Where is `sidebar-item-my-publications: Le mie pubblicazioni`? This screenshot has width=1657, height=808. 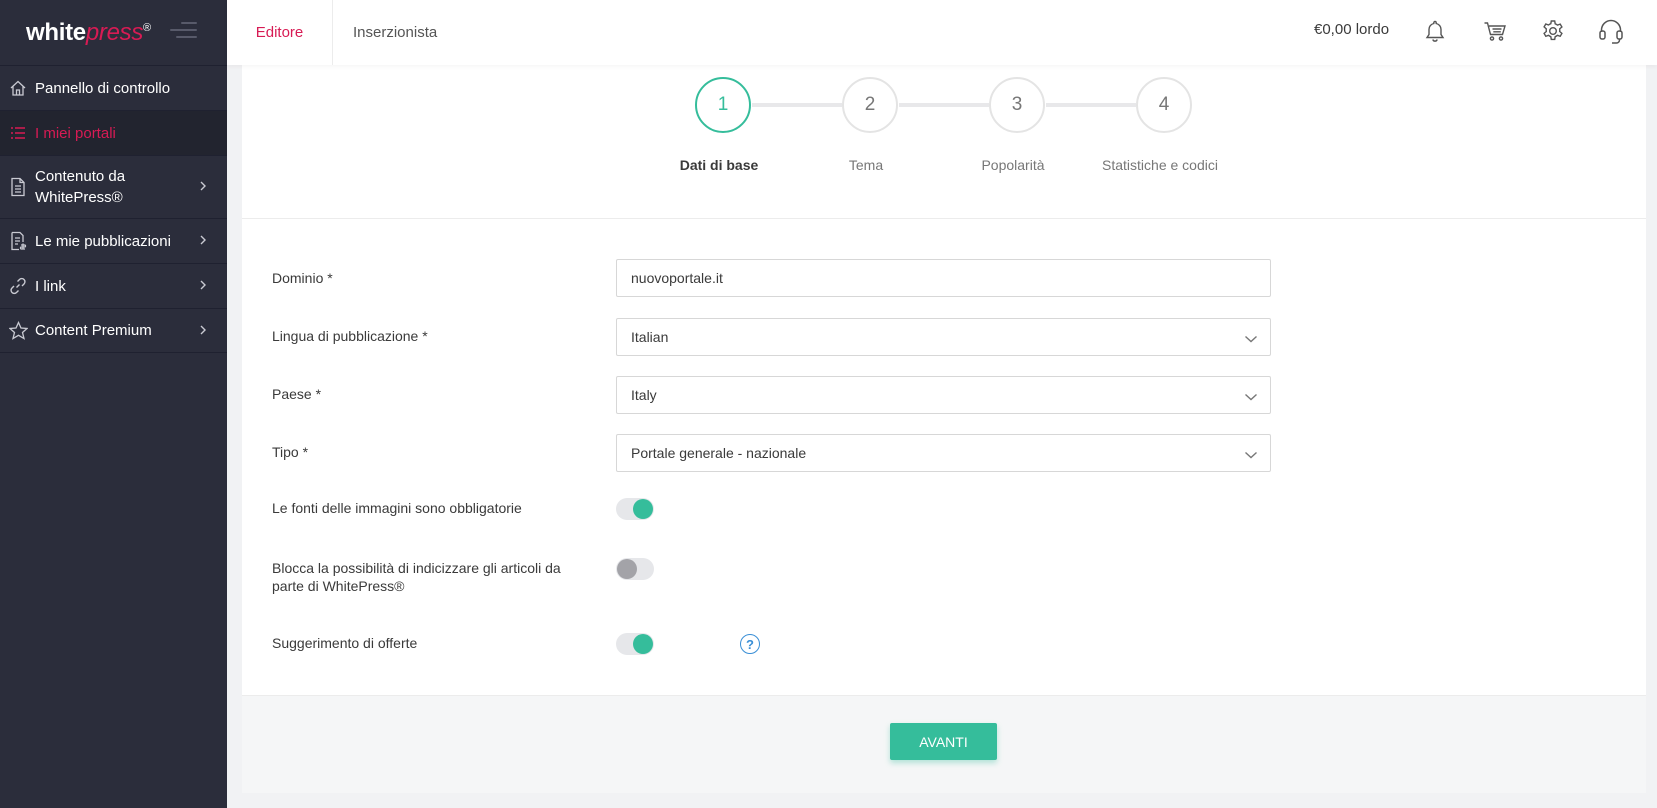 sidebar-item-my-publications: Le mie pubblicazioni is located at coordinates (113, 240).